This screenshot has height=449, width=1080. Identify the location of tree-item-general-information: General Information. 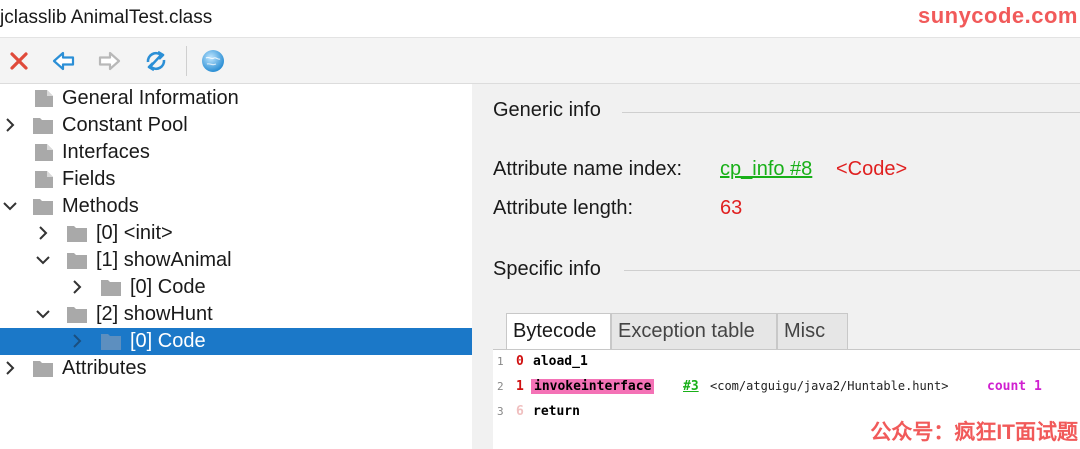
(236, 98).